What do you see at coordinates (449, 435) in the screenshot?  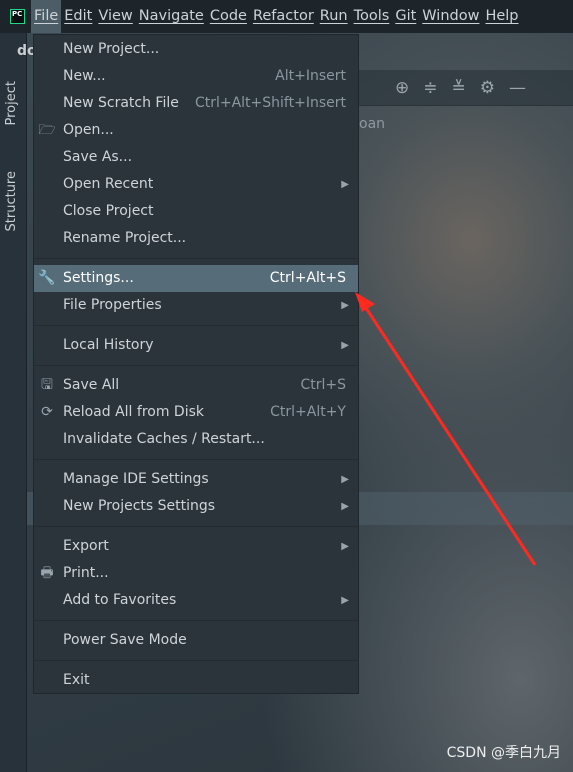 I see `arrow-shaft` at bounding box center [449, 435].